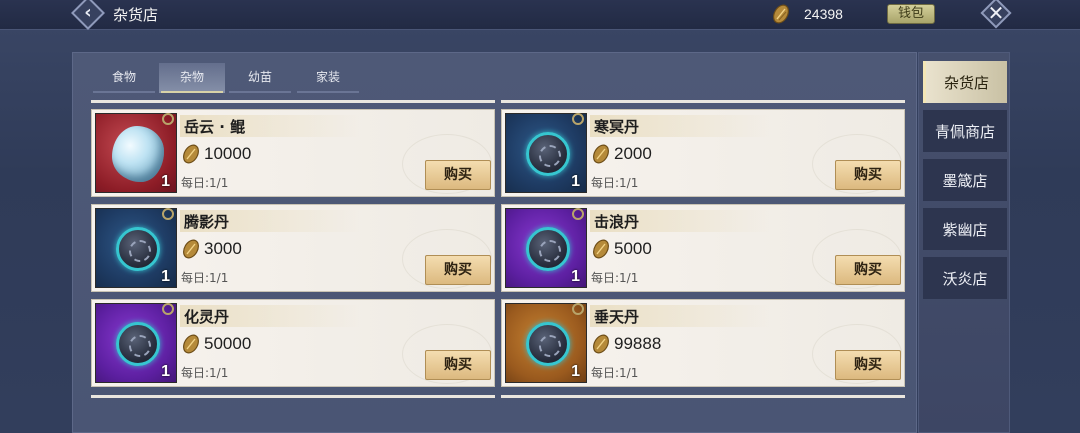 This screenshot has width=1080, height=433. Describe the element at coordinates (703, 248) in the screenshot. I see `shop-item-card: 1 击浪丹 5000 每日:1/1 购买` at that location.